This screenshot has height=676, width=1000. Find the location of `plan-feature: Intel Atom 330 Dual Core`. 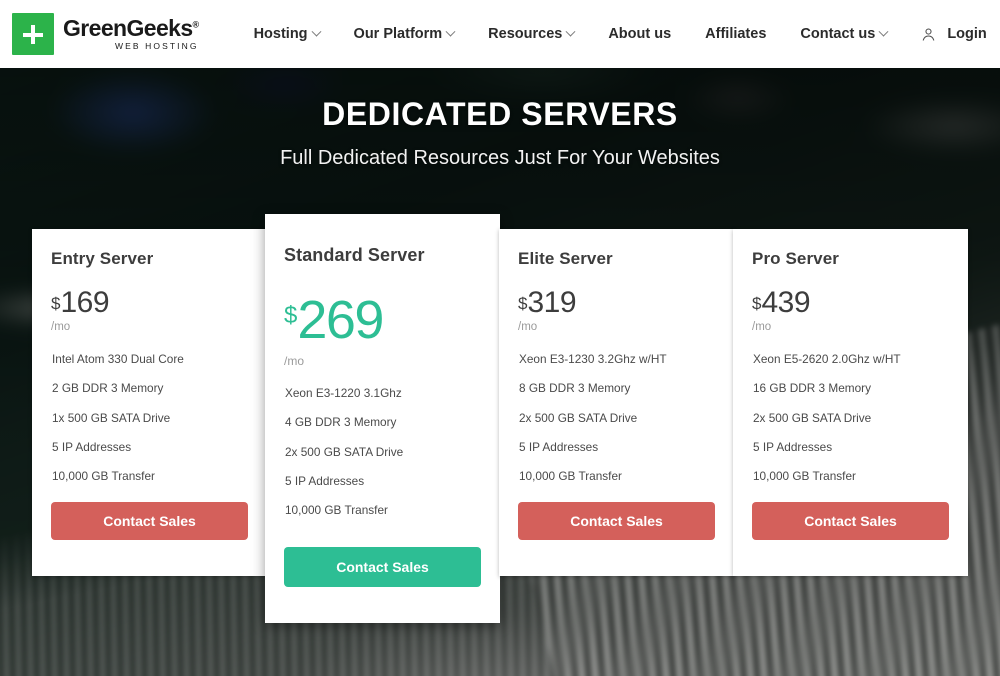

plan-feature: Intel Atom 330 Dual Core is located at coordinates (118, 359).